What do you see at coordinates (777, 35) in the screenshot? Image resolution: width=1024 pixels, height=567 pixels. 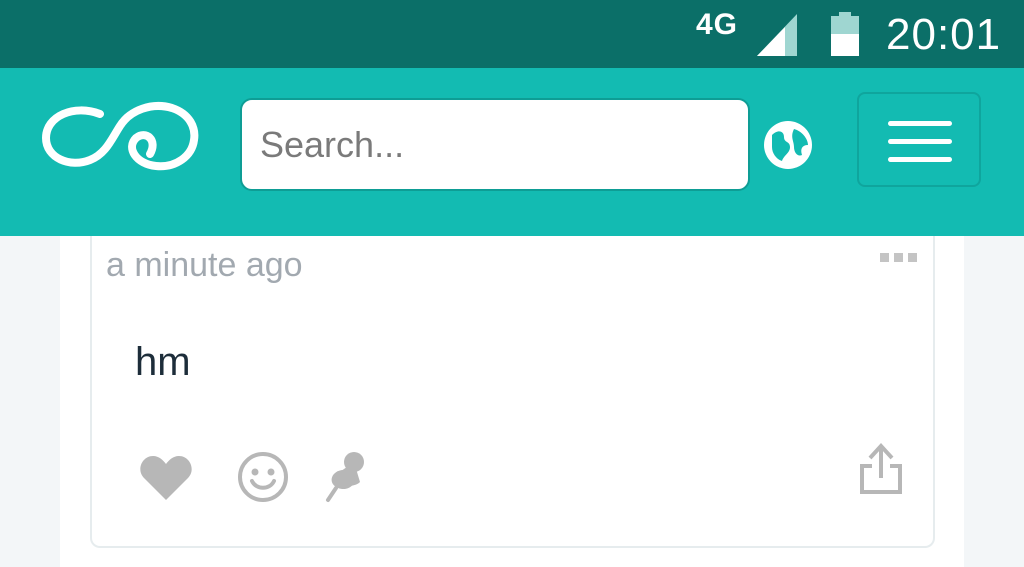 I see `signal-icon` at bounding box center [777, 35].